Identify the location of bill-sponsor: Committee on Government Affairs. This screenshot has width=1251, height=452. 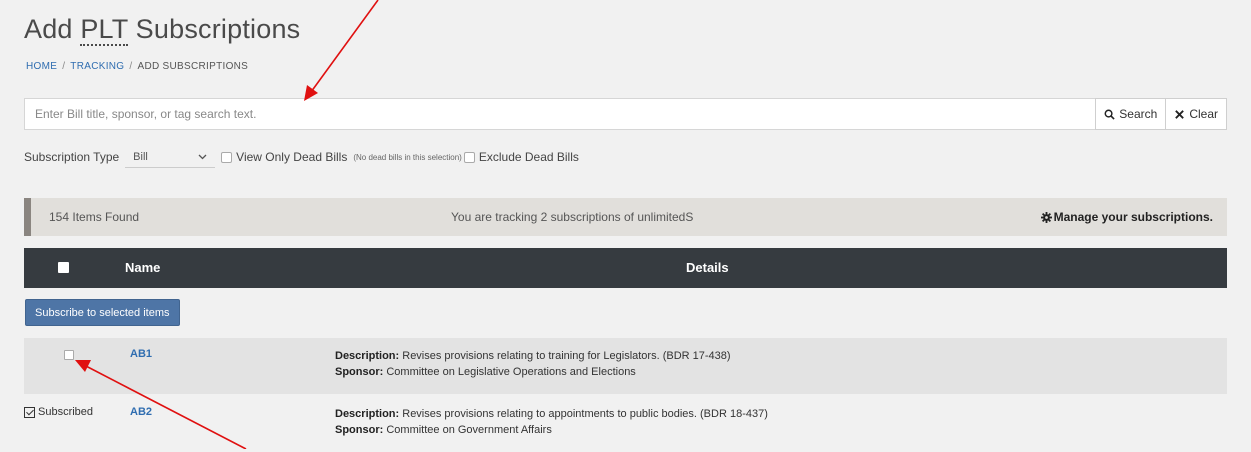
(469, 430).